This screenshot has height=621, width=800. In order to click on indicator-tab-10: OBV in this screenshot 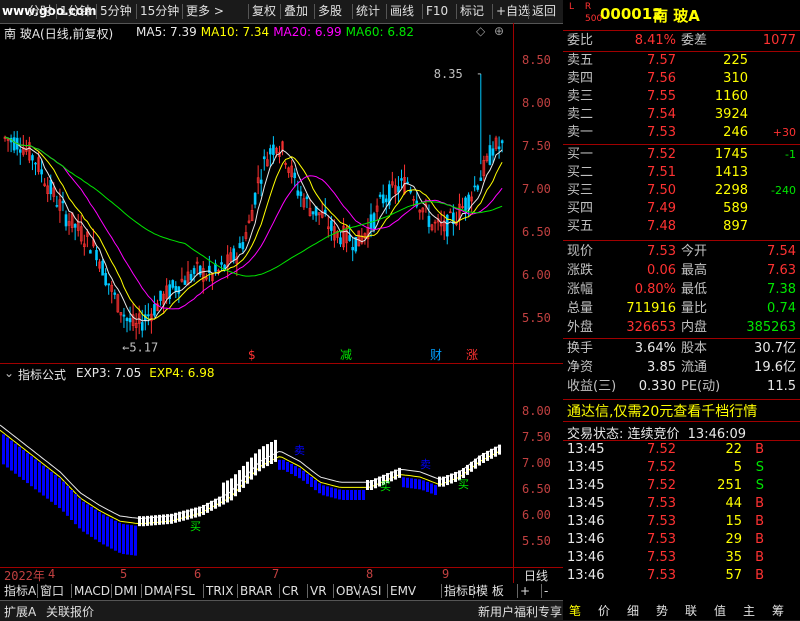, I will do `click(349, 591)`.